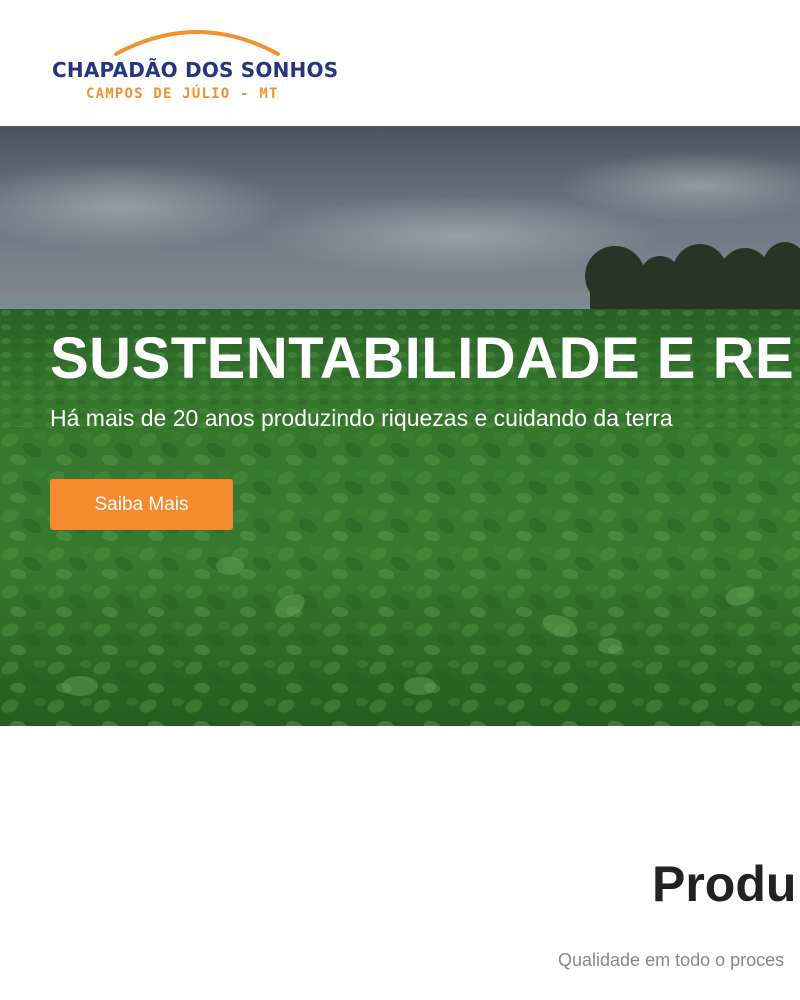 The height and width of the screenshot is (1000, 800). What do you see at coordinates (195, 70) in the screenshot?
I see `logo-title: CHAPADÃO DOS SONHOS` at bounding box center [195, 70].